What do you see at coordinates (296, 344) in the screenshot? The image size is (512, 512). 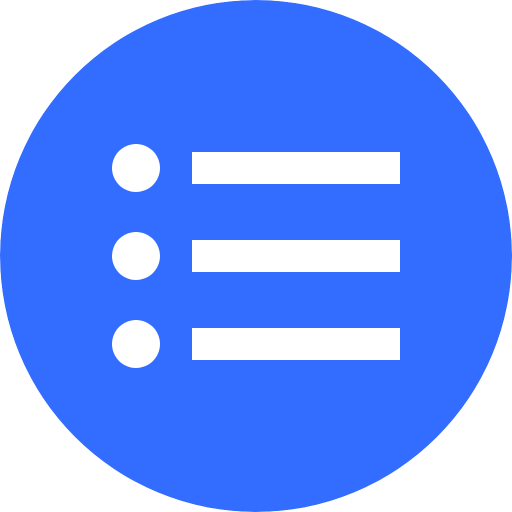 I see `list-row-3-bar` at bounding box center [296, 344].